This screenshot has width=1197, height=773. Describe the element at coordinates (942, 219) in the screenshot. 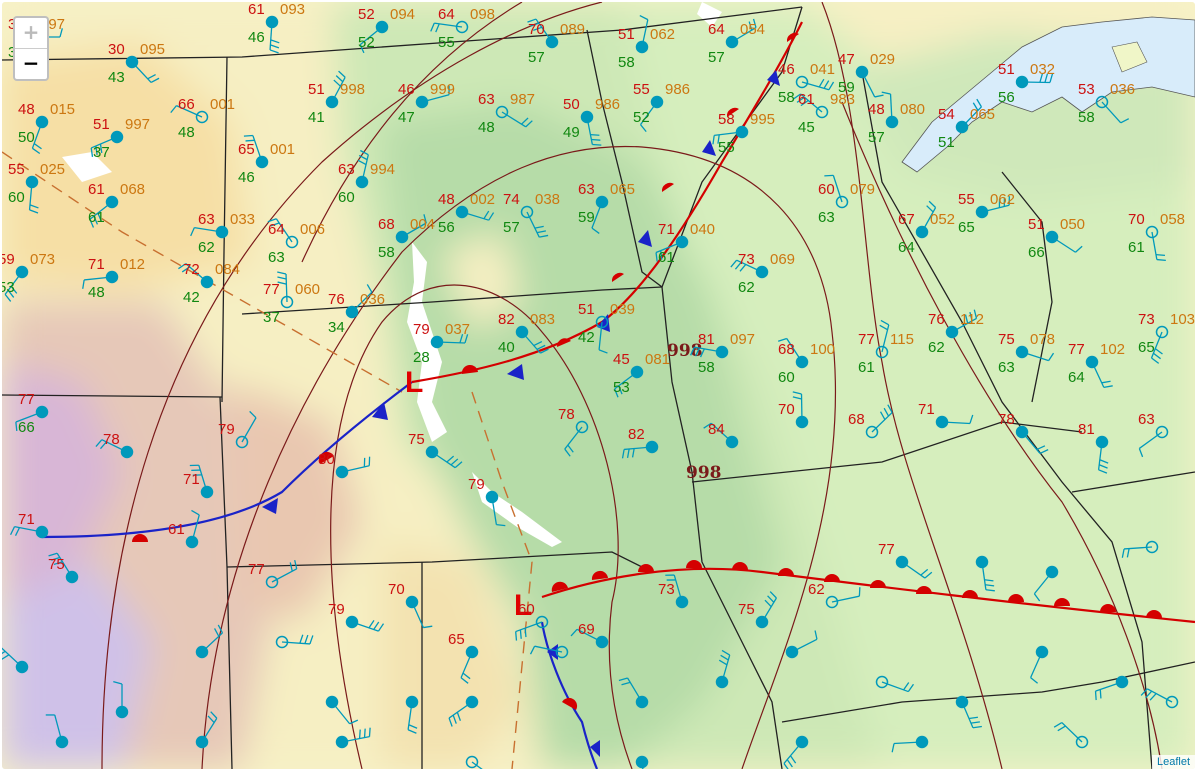

I see `pressure-label: 052` at that location.